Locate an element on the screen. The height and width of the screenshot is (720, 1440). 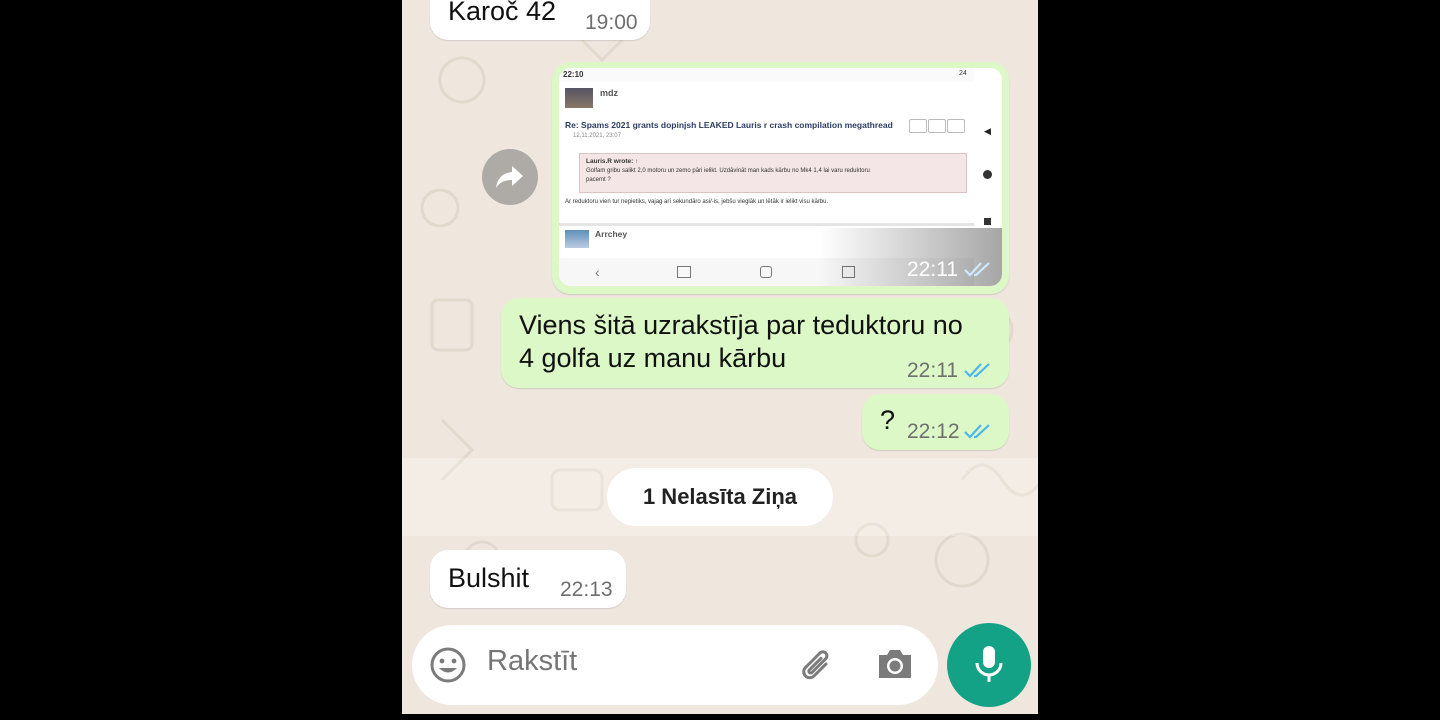
message-time: 22:13 is located at coordinates (586, 589).